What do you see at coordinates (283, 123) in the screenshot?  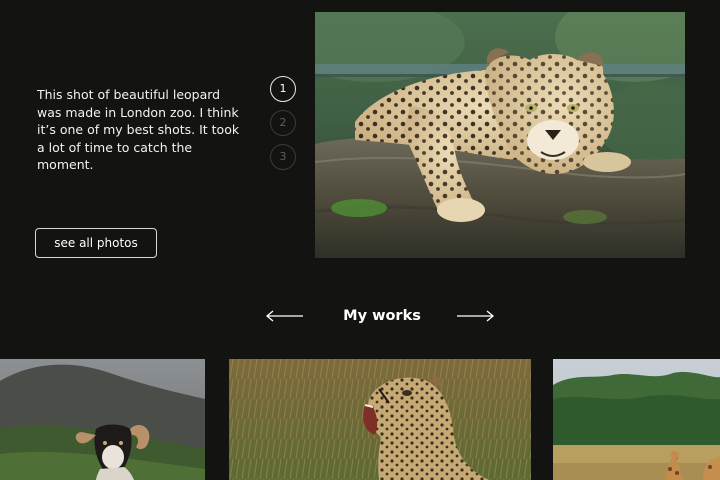 I see `pager-dot-2: 2` at bounding box center [283, 123].